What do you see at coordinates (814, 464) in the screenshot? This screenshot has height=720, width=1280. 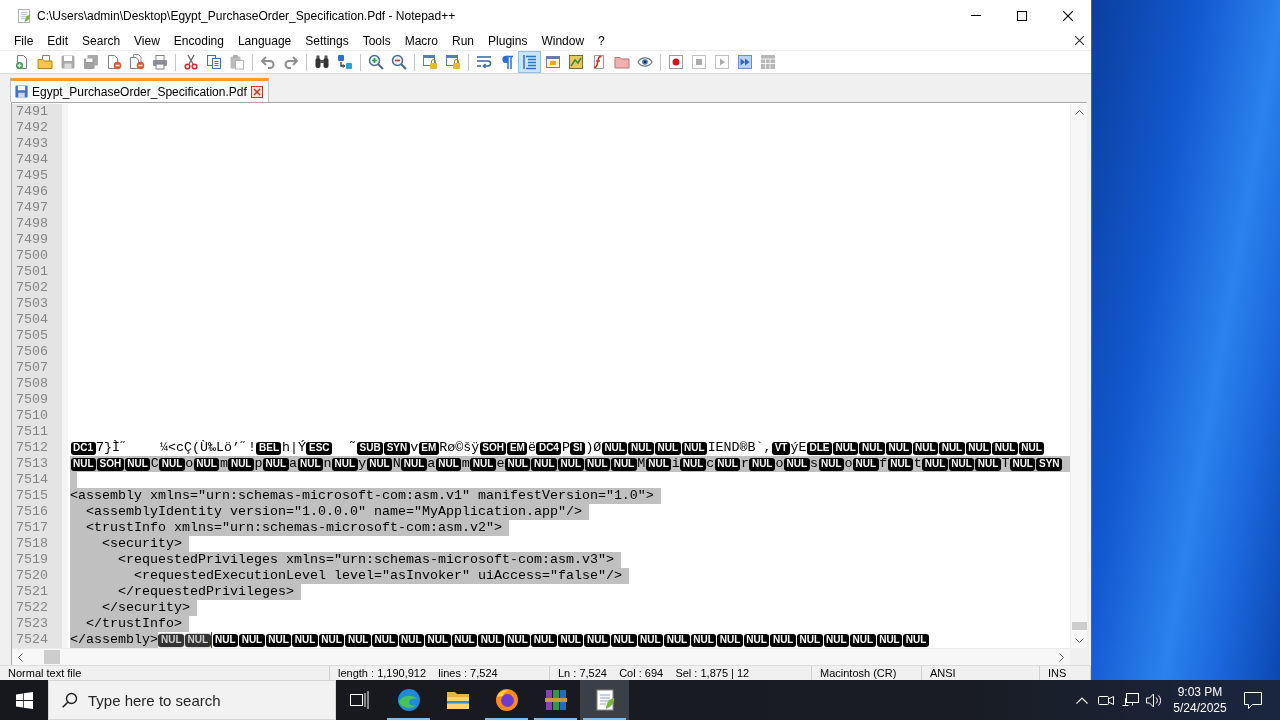 I see `code-text: s` at bounding box center [814, 464].